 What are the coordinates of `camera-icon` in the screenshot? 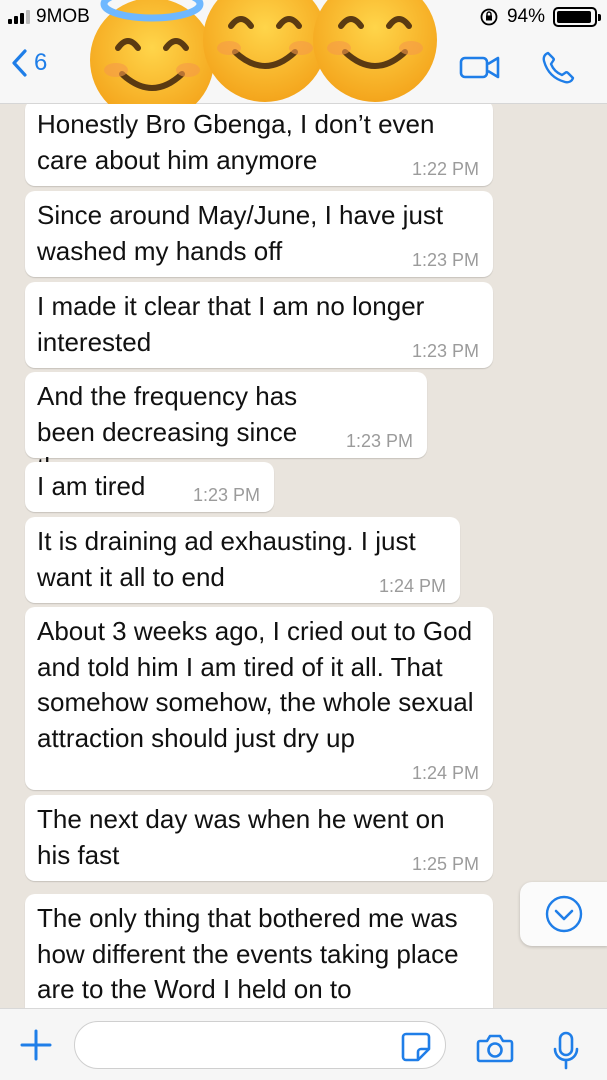 It's located at (495, 1048).